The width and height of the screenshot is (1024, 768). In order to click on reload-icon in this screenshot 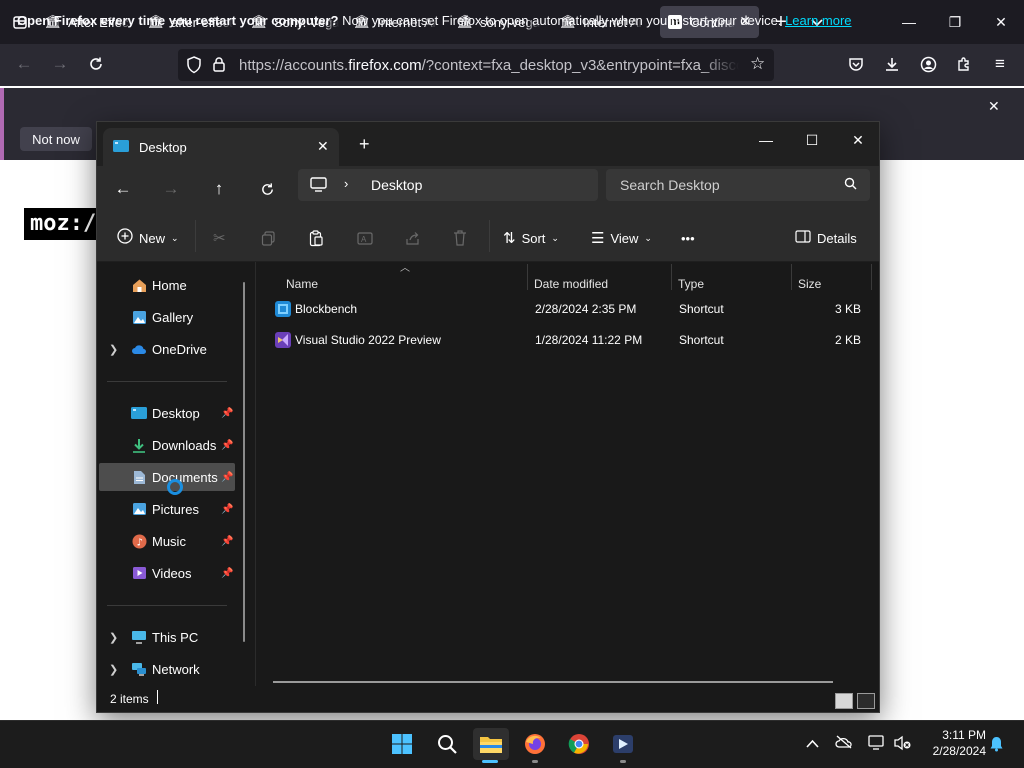, I will do `click(96, 64)`.